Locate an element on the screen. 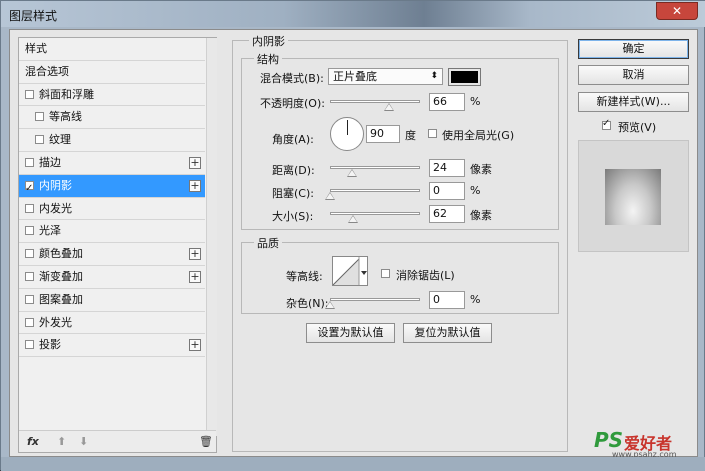 Image resolution: width=705 pixels, height=471 pixels. style-list-item: 图案叠加 is located at coordinates (112, 300).